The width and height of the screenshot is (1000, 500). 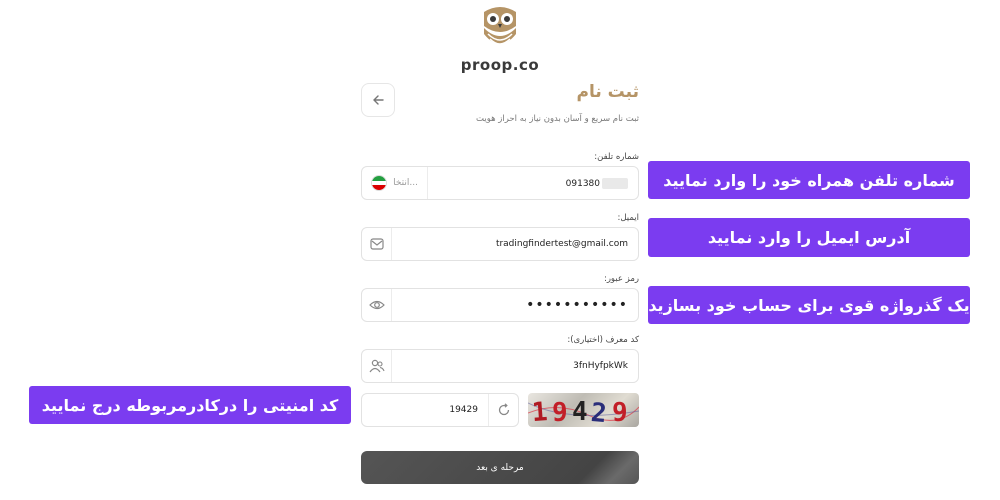 I want to click on email-input: tradingfindertest@gmail.com, so click(x=515, y=244).